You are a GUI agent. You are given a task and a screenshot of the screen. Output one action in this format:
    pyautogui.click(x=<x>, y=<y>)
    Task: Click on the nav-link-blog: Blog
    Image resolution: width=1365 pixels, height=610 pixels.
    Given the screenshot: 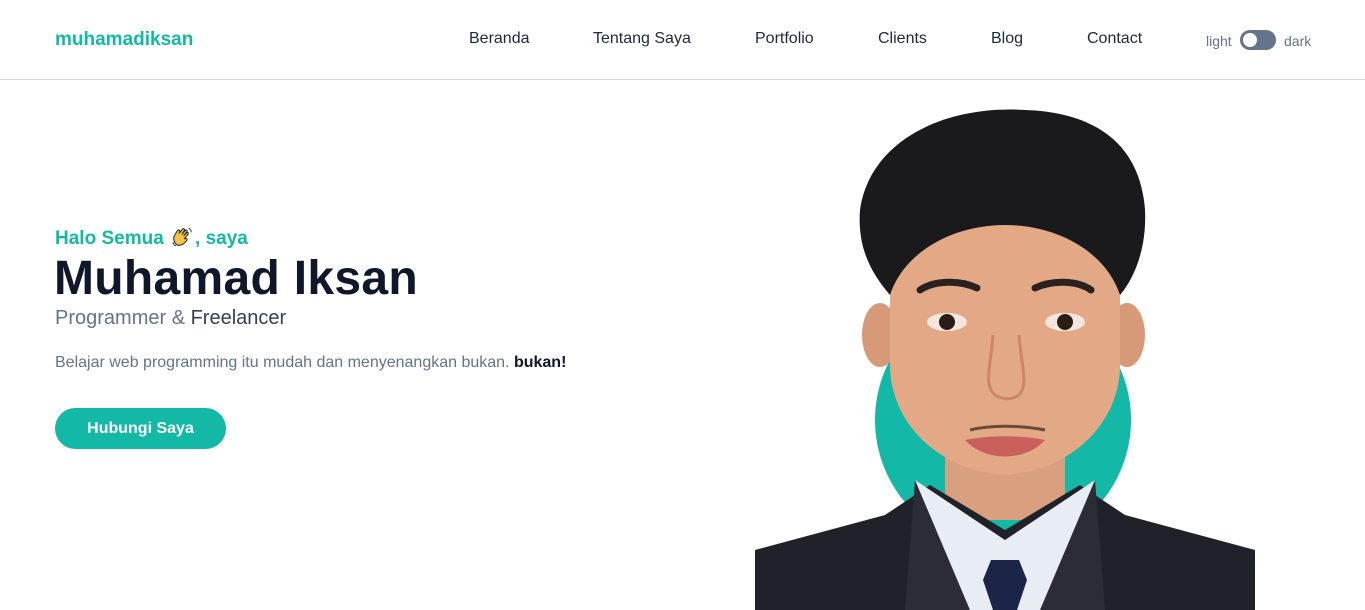 What is the action you would take?
    pyautogui.click(x=1007, y=39)
    